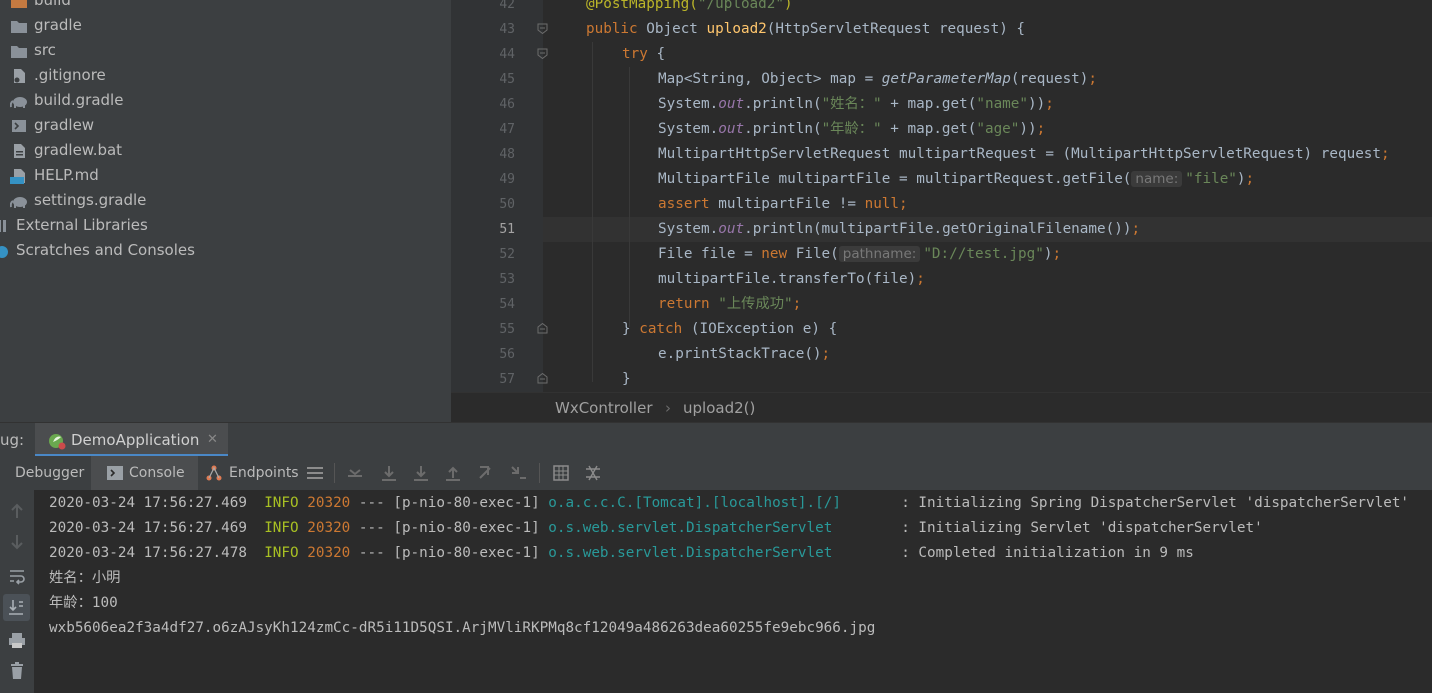  Describe the element at coordinates (730, 304) in the screenshot. I see `code-line-54: return "上传成功";` at that location.